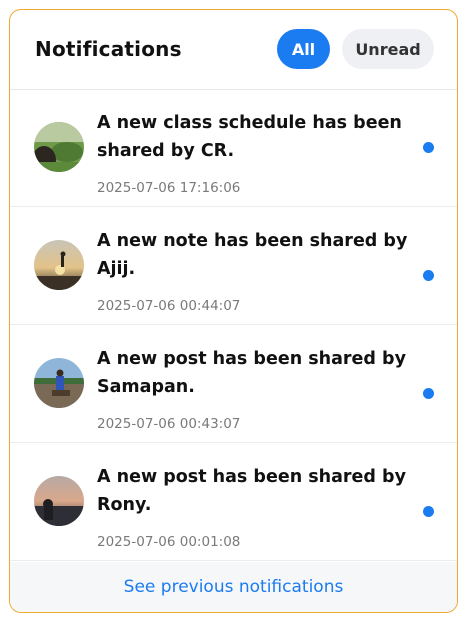  Describe the element at coordinates (233, 50) in the screenshot. I see `notifications-header: Notifications All Unread` at that location.